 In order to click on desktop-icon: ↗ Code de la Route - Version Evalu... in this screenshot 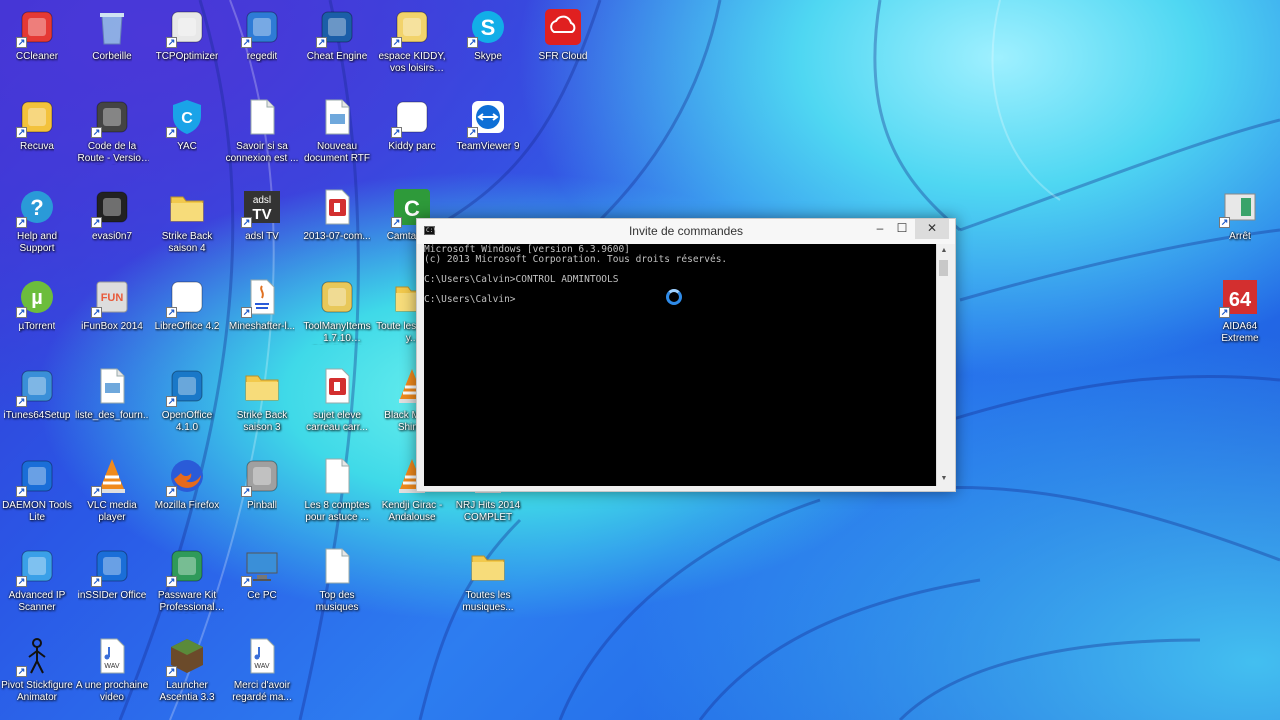, I will do `click(112, 133)`.